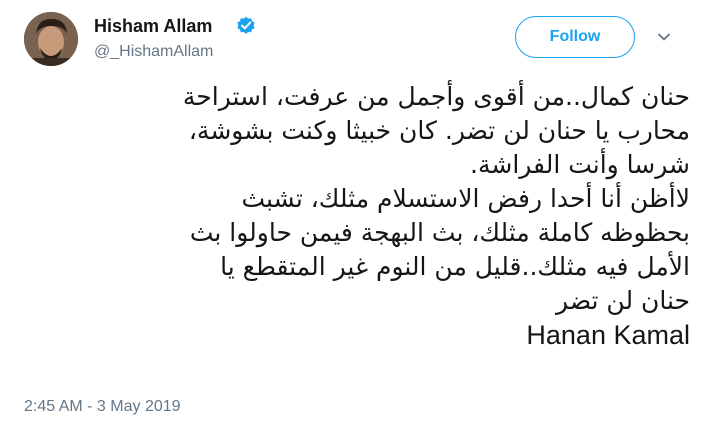  What do you see at coordinates (623, 300) in the screenshot?
I see `tweet-line: حنان لن تضر` at bounding box center [623, 300].